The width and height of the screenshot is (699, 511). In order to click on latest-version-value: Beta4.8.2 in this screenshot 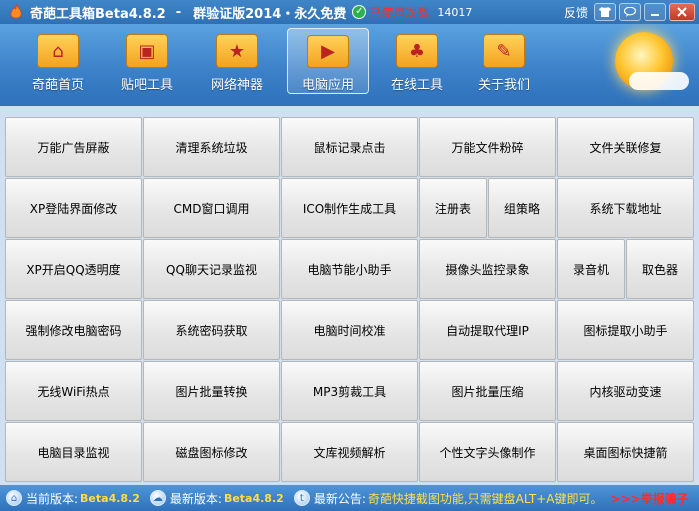, I will do `click(253, 498)`.